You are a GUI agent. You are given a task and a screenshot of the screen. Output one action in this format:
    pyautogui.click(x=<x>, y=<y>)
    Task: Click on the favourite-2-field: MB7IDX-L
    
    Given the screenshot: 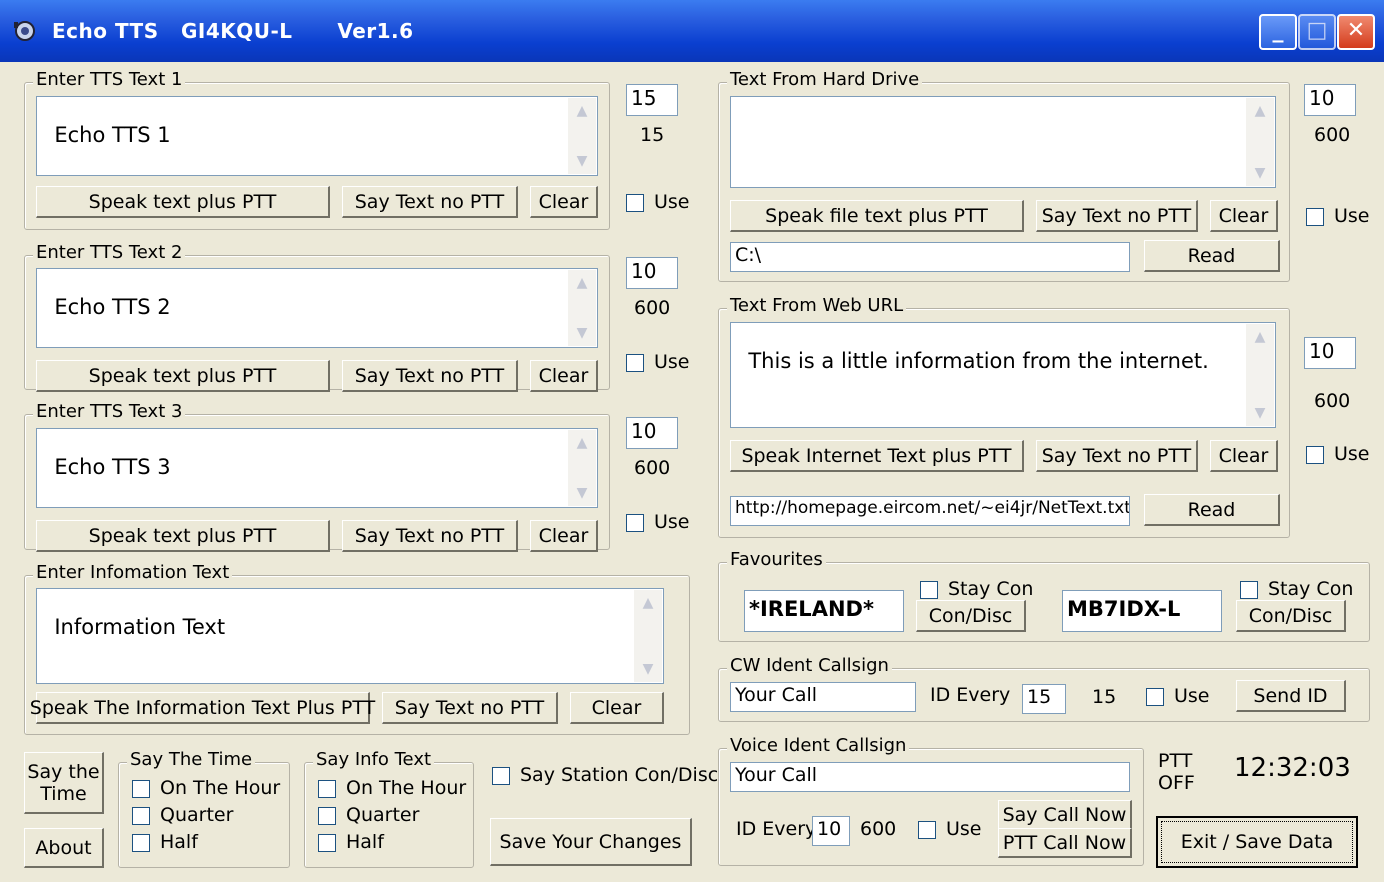 What is the action you would take?
    pyautogui.click(x=1142, y=611)
    